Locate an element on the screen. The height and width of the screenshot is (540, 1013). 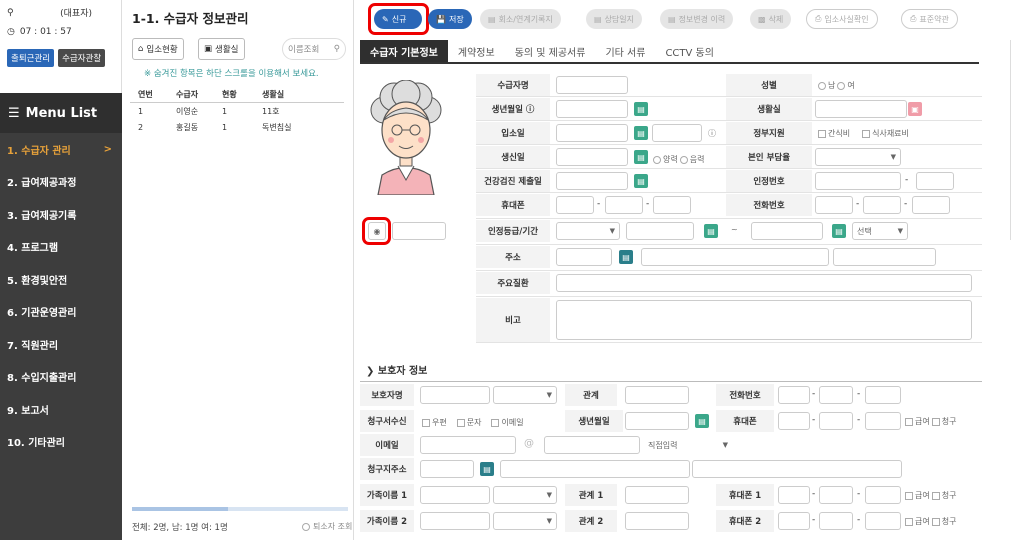
fam1-pay-claim: 급여 청구 is located at coordinates (930, 495).